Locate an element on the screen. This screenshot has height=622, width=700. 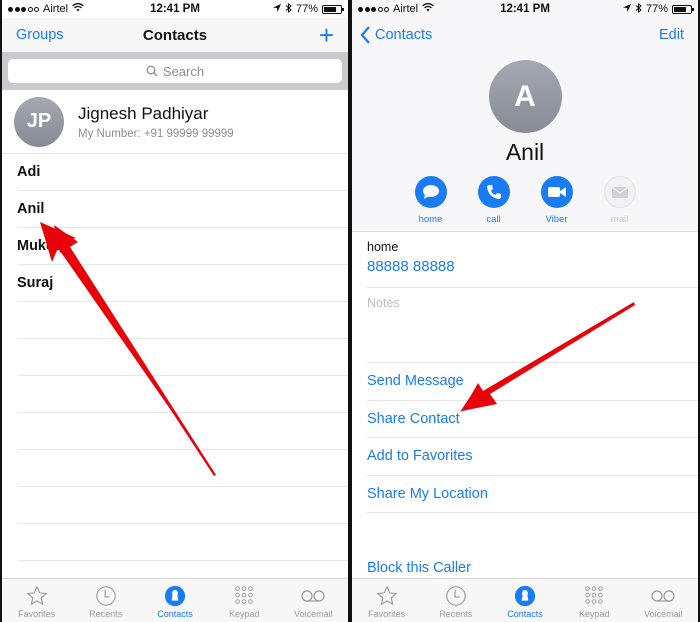
status-bar: Airtel 12:41 PM 77% is located at coordinates (525, 9).